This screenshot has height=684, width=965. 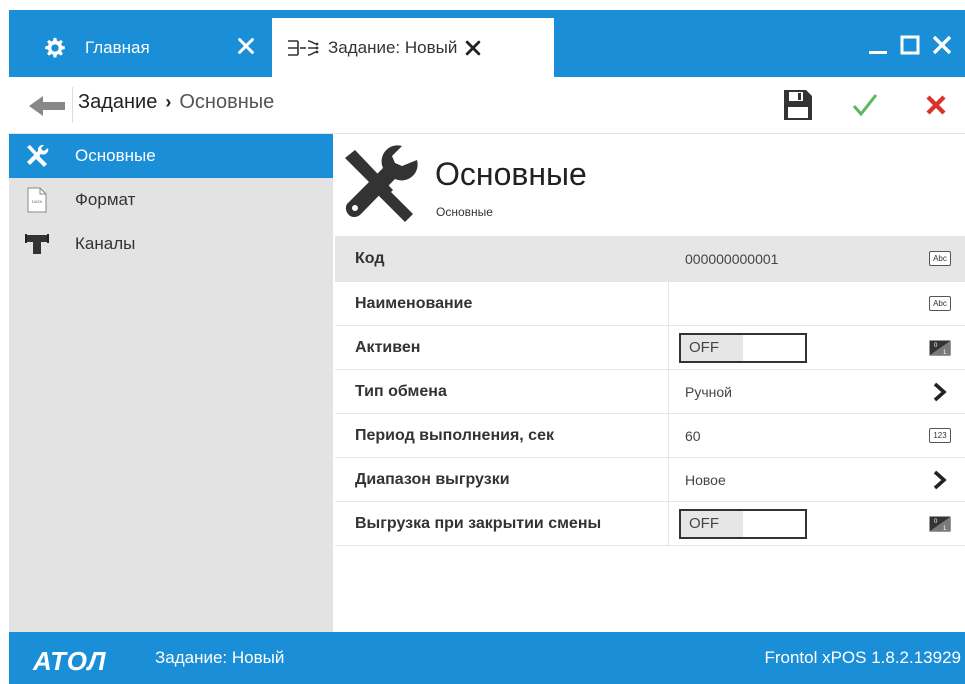 I want to click on window-controls, so click(x=910, y=45).